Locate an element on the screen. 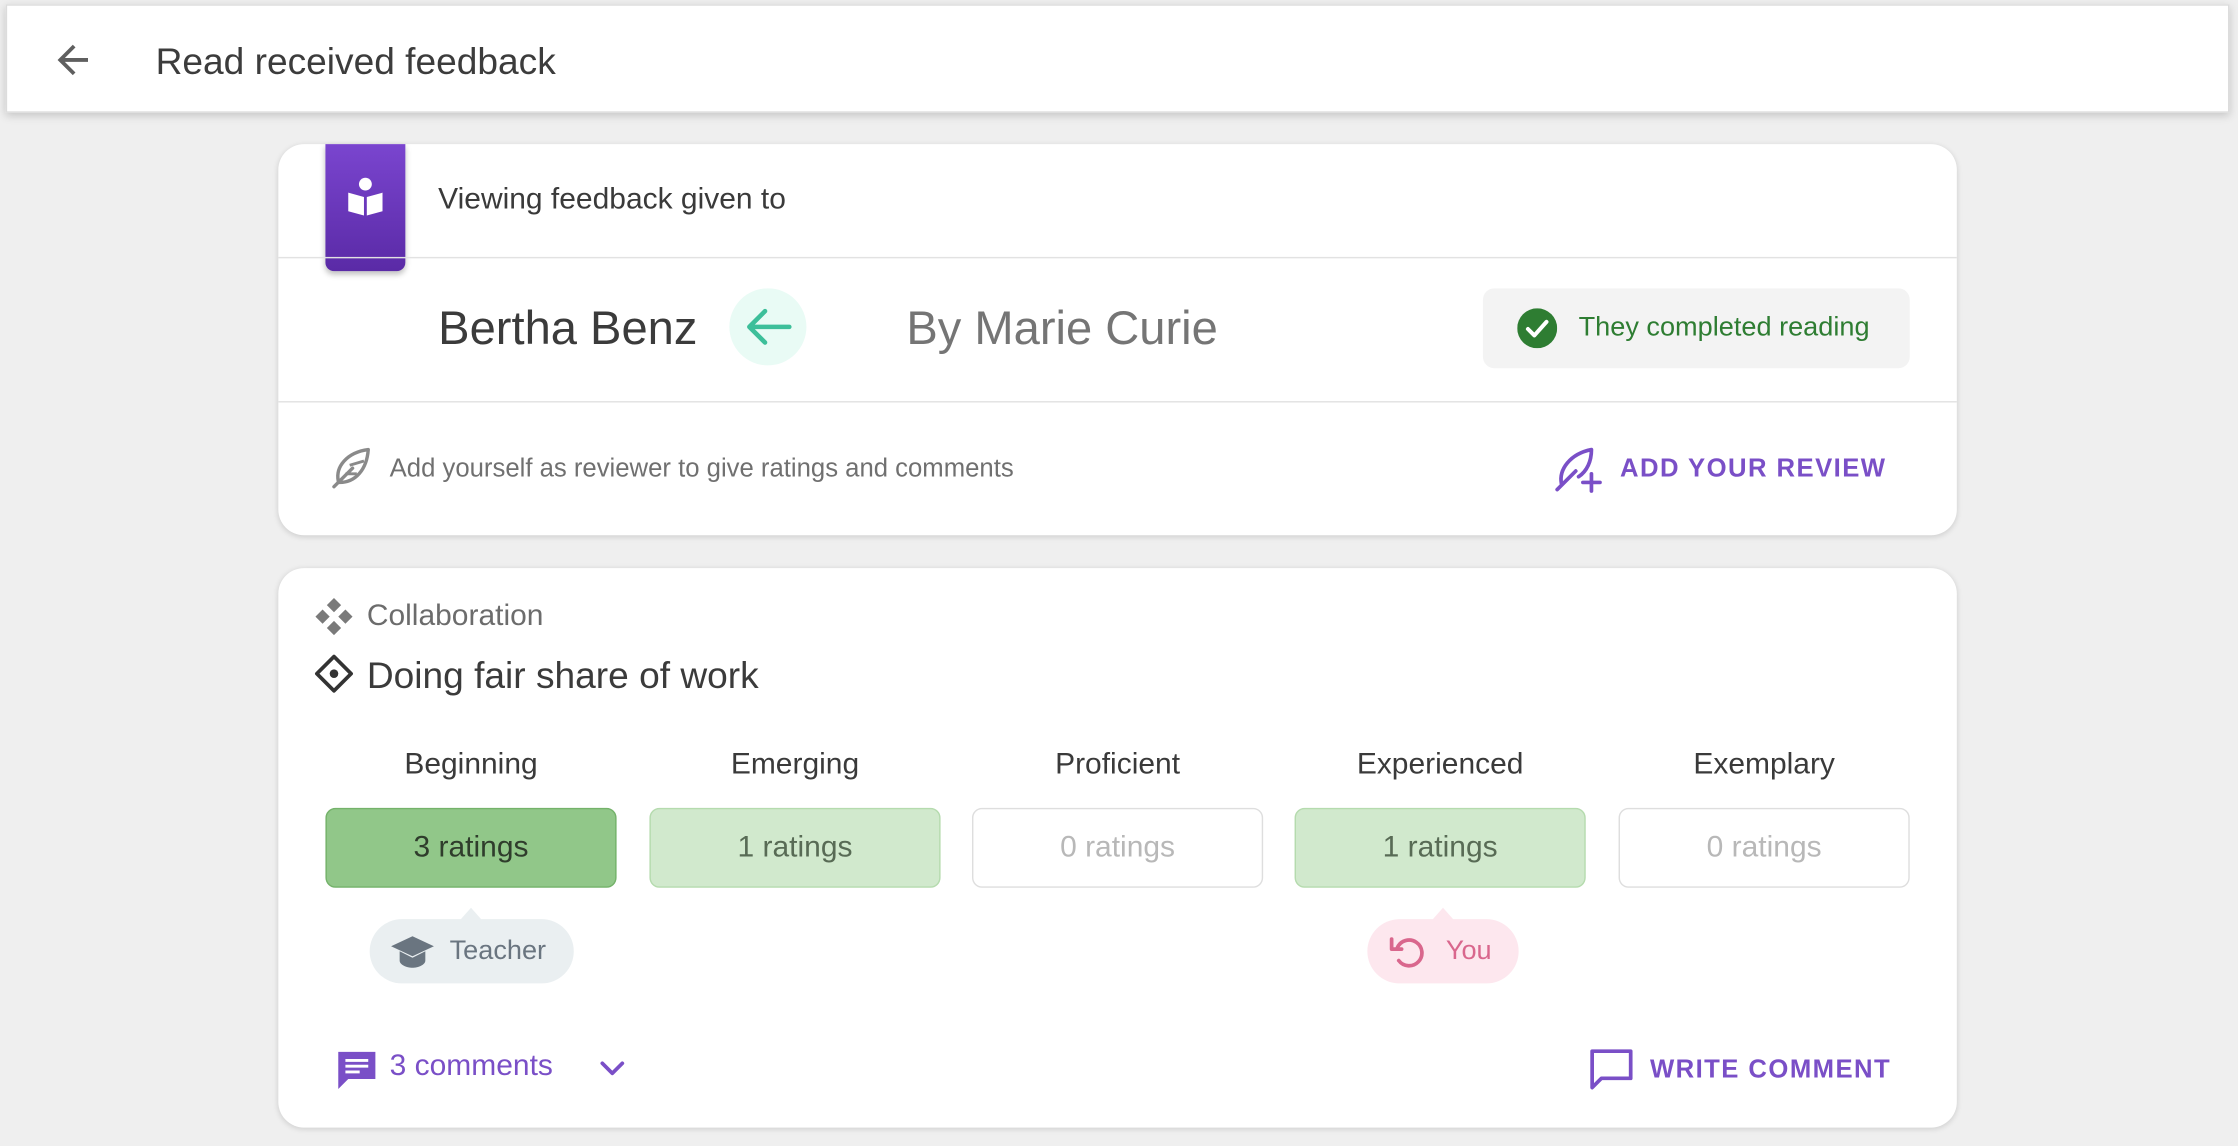 The image size is (2238, 1146). feather-icon is located at coordinates (351, 468).